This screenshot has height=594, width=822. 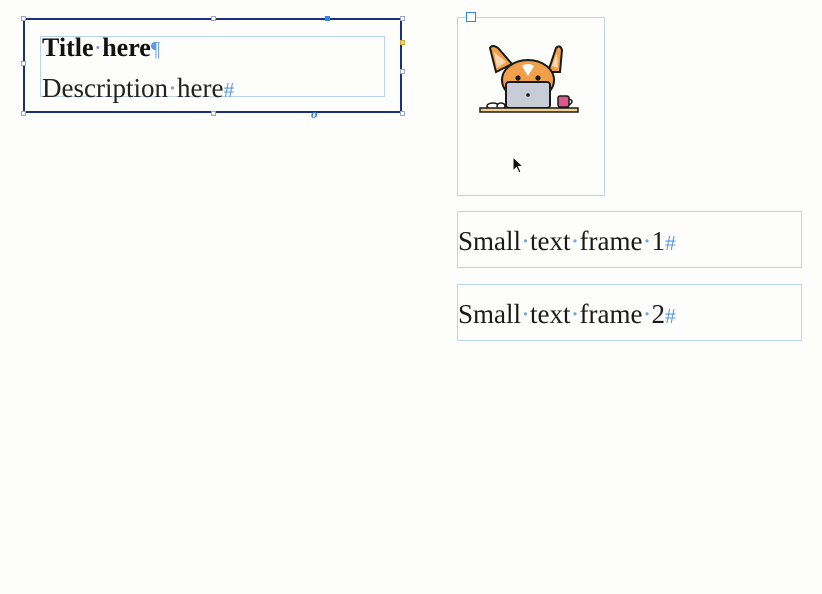 I want to click on live-corner-handle, so click(x=402, y=42).